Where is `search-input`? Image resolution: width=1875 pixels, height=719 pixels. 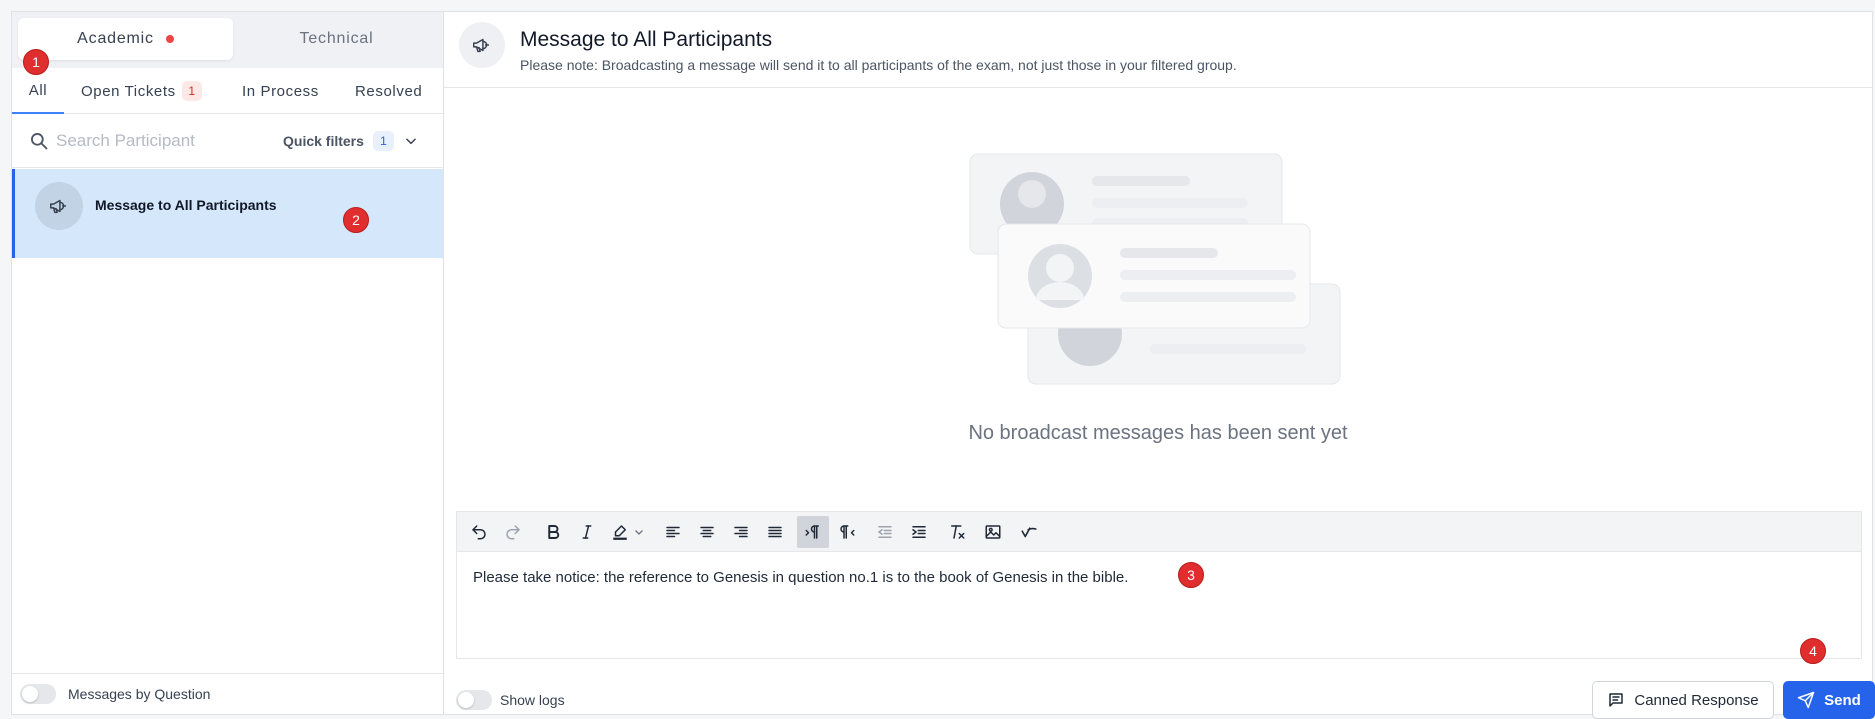
search-input is located at coordinates (151, 141).